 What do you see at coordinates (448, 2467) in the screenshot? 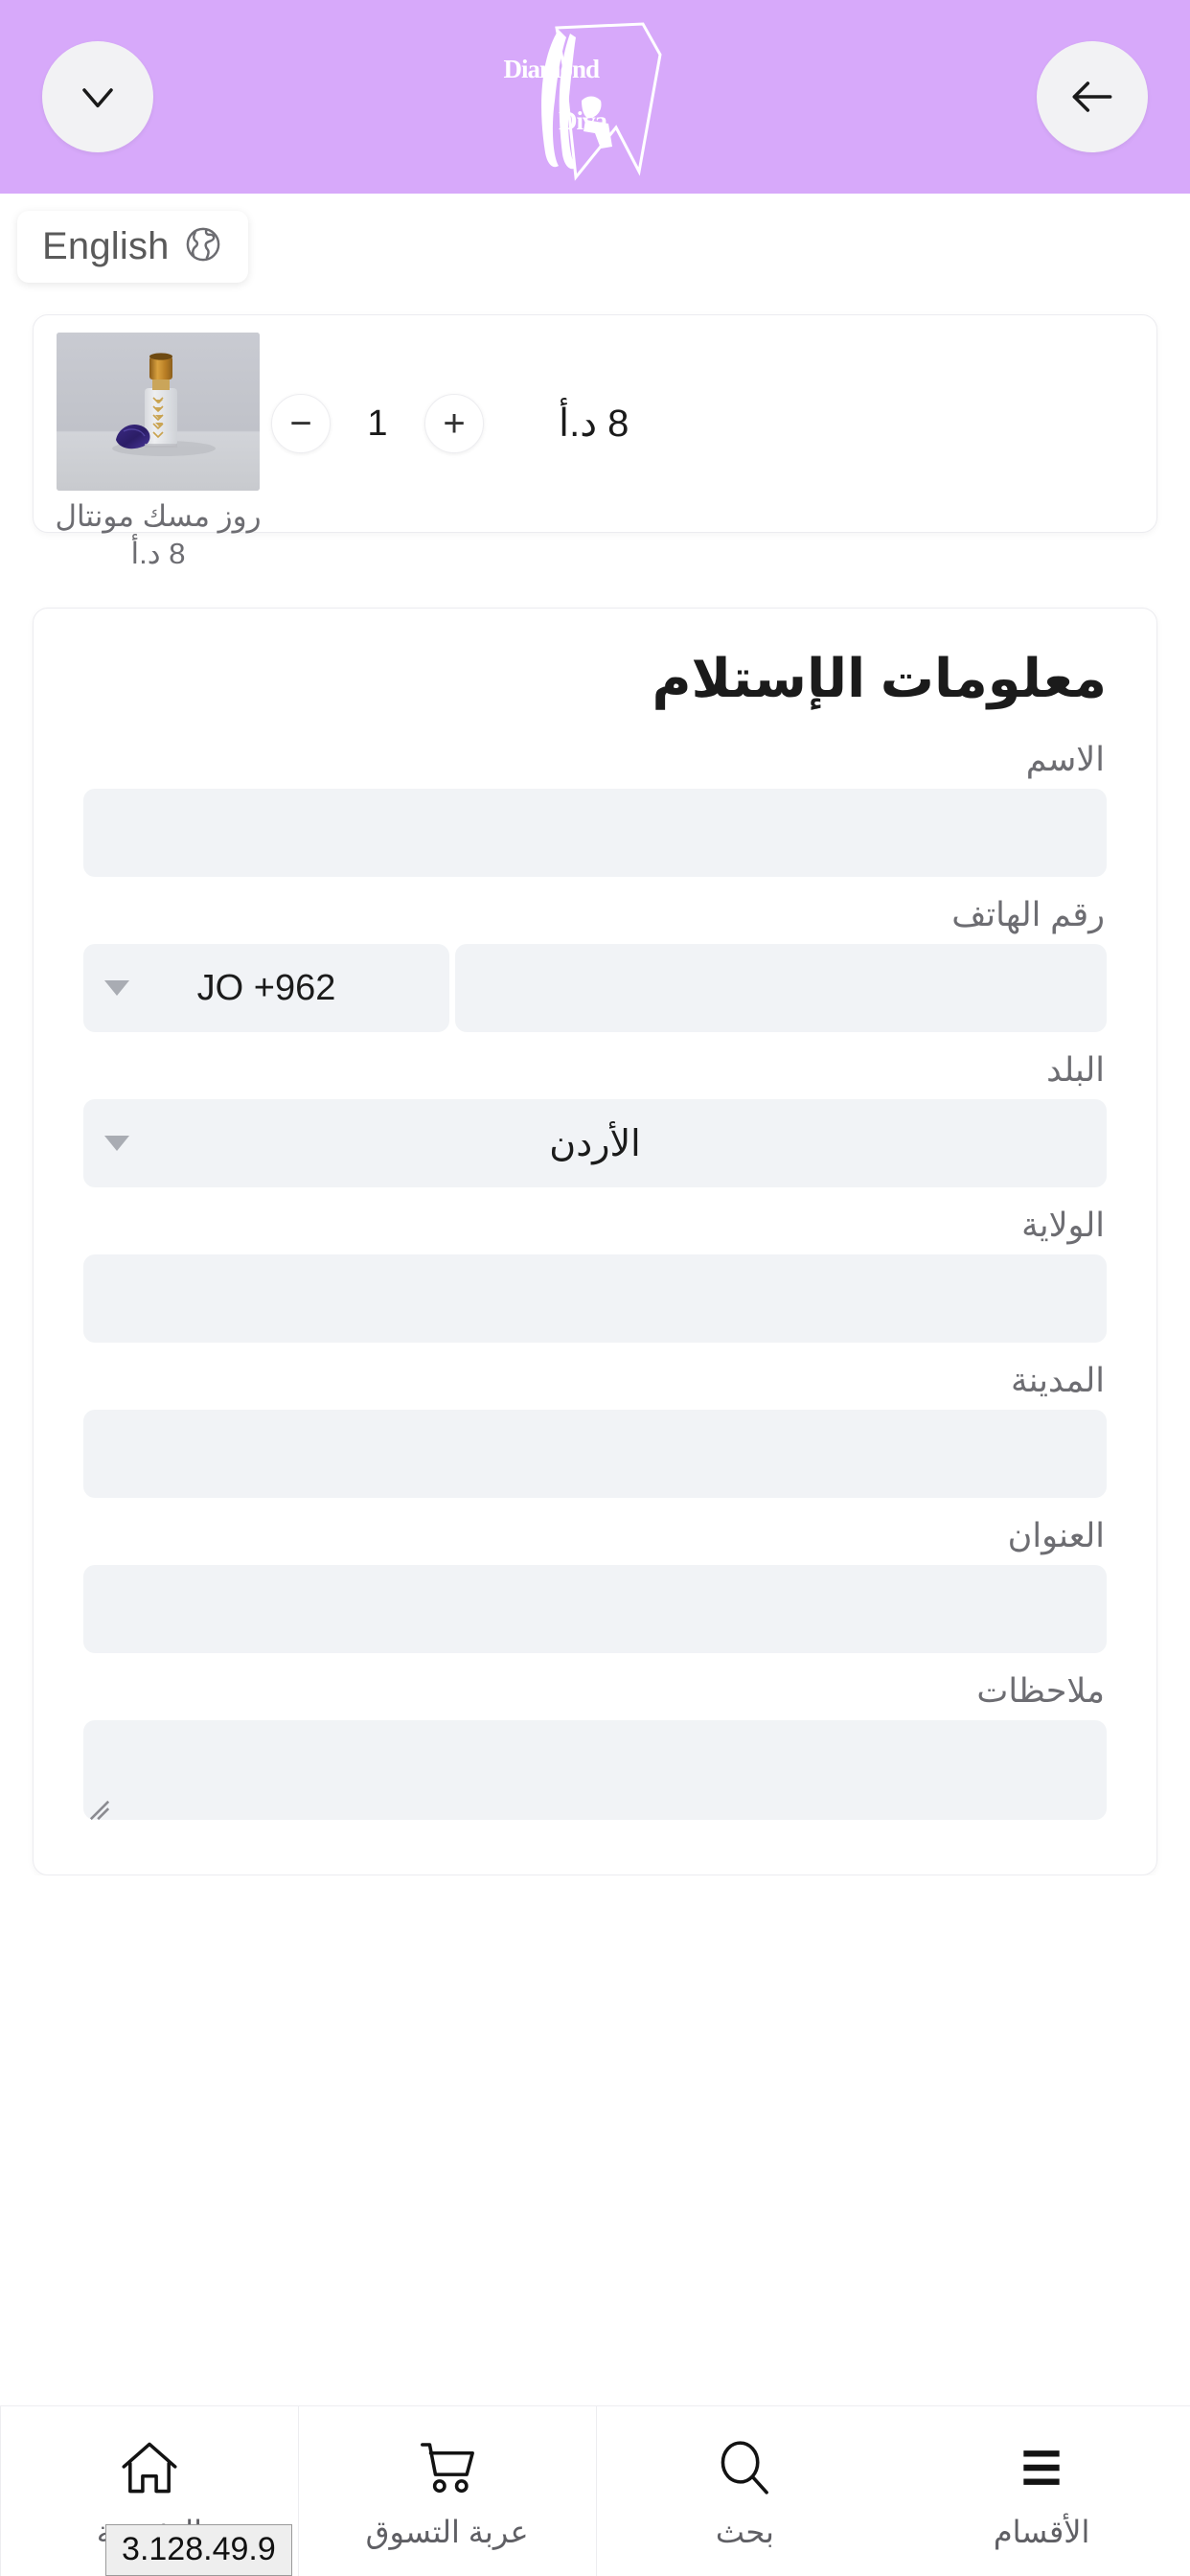
I see `shopping-cart-icon` at bounding box center [448, 2467].